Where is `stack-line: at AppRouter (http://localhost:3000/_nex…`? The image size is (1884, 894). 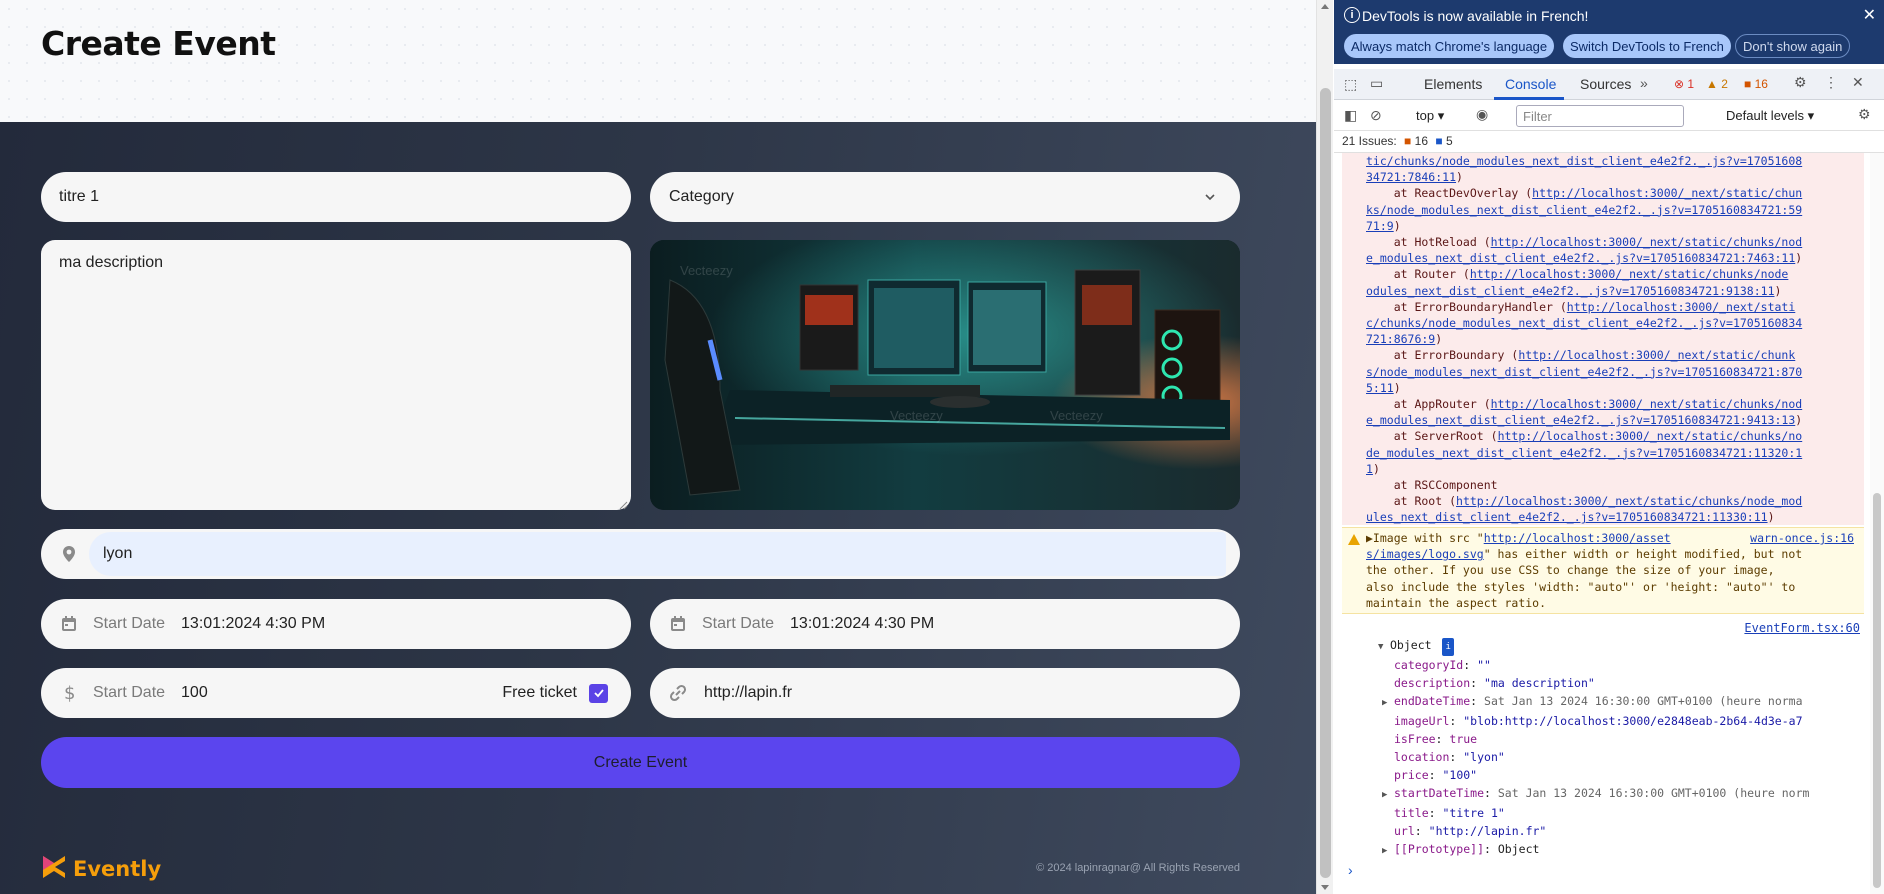 stack-line: at AppRouter (http://localhost:3000/_nex… is located at coordinates (1612, 404).